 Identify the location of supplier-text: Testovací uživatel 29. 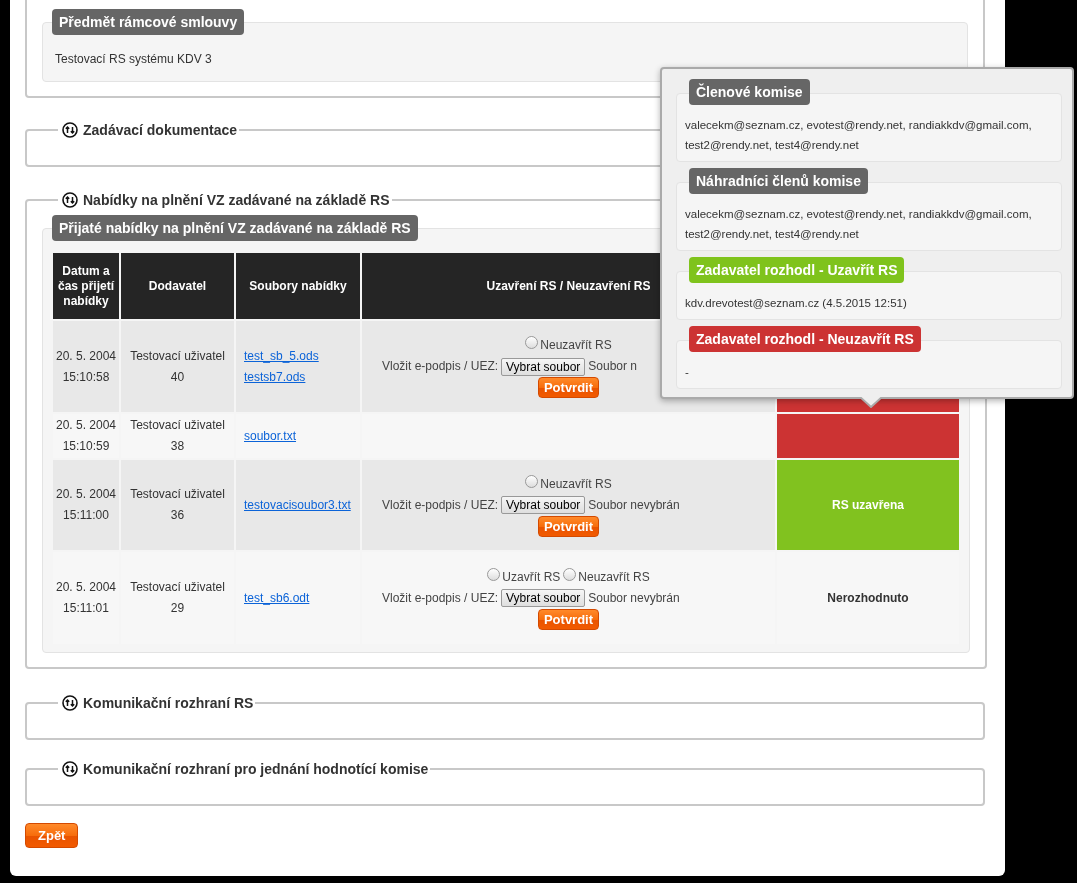
(177, 598).